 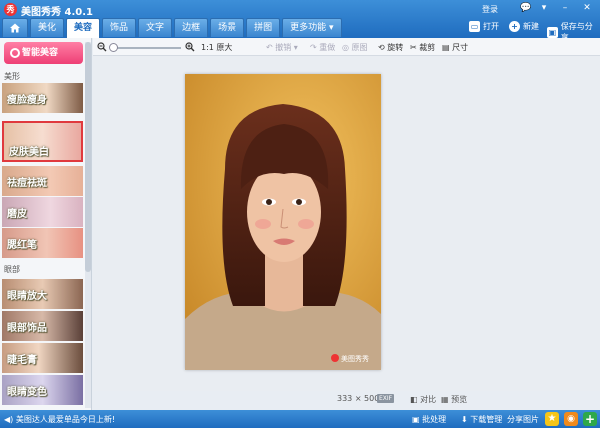 What do you see at coordinates (42, 141) in the screenshot?
I see `sidebar-item-skin-whitening: 皮肤美白` at bounding box center [42, 141].